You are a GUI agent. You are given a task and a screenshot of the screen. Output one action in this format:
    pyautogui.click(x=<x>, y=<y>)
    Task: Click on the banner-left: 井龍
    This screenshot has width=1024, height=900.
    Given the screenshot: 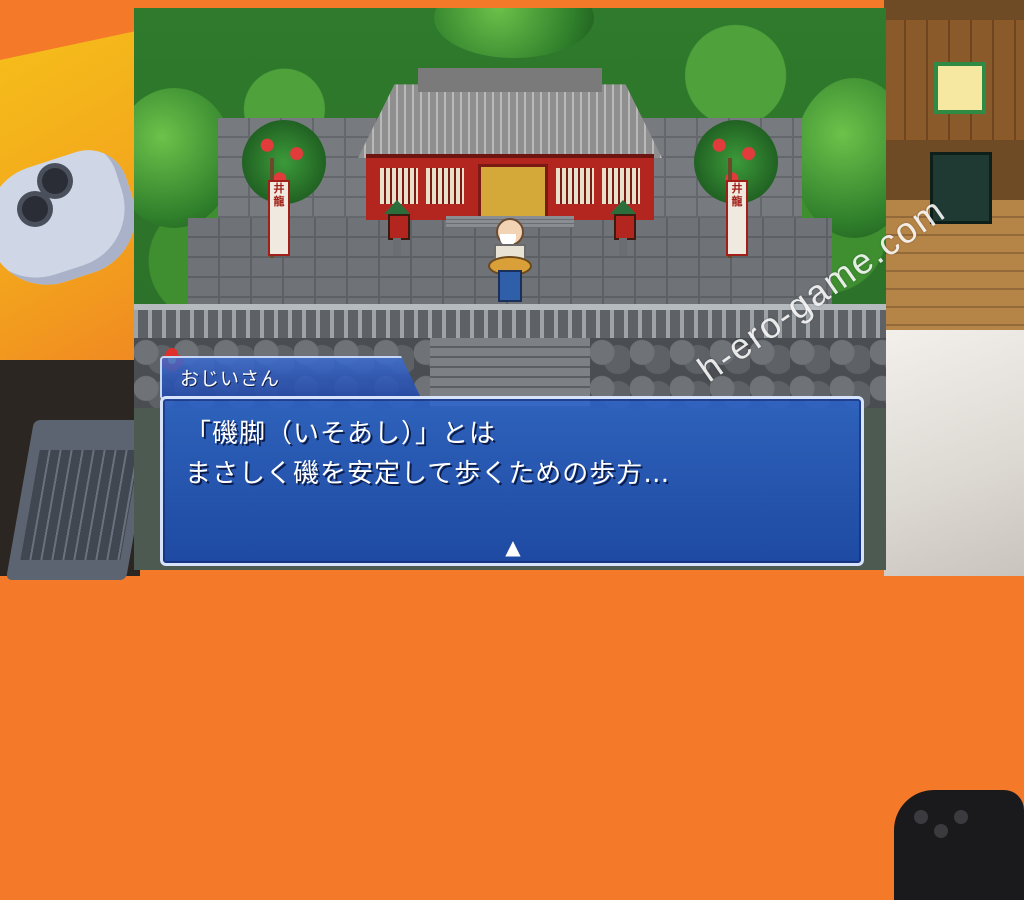 What is the action you would take?
    pyautogui.click(x=279, y=218)
    